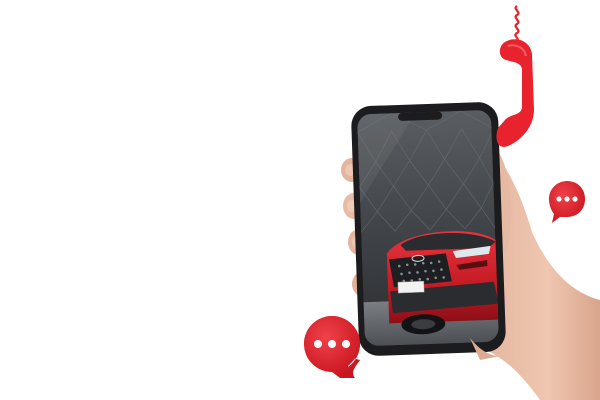 This screenshot has height=400, width=600. What do you see at coordinates (442, 283) in the screenshot?
I see `car-photo` at bounding box center [442, 283].